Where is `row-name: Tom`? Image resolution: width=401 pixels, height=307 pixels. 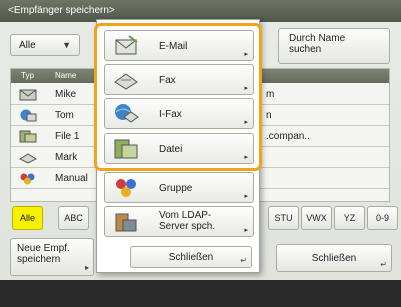 row-name: Tom is located at coordinates (64, 115).